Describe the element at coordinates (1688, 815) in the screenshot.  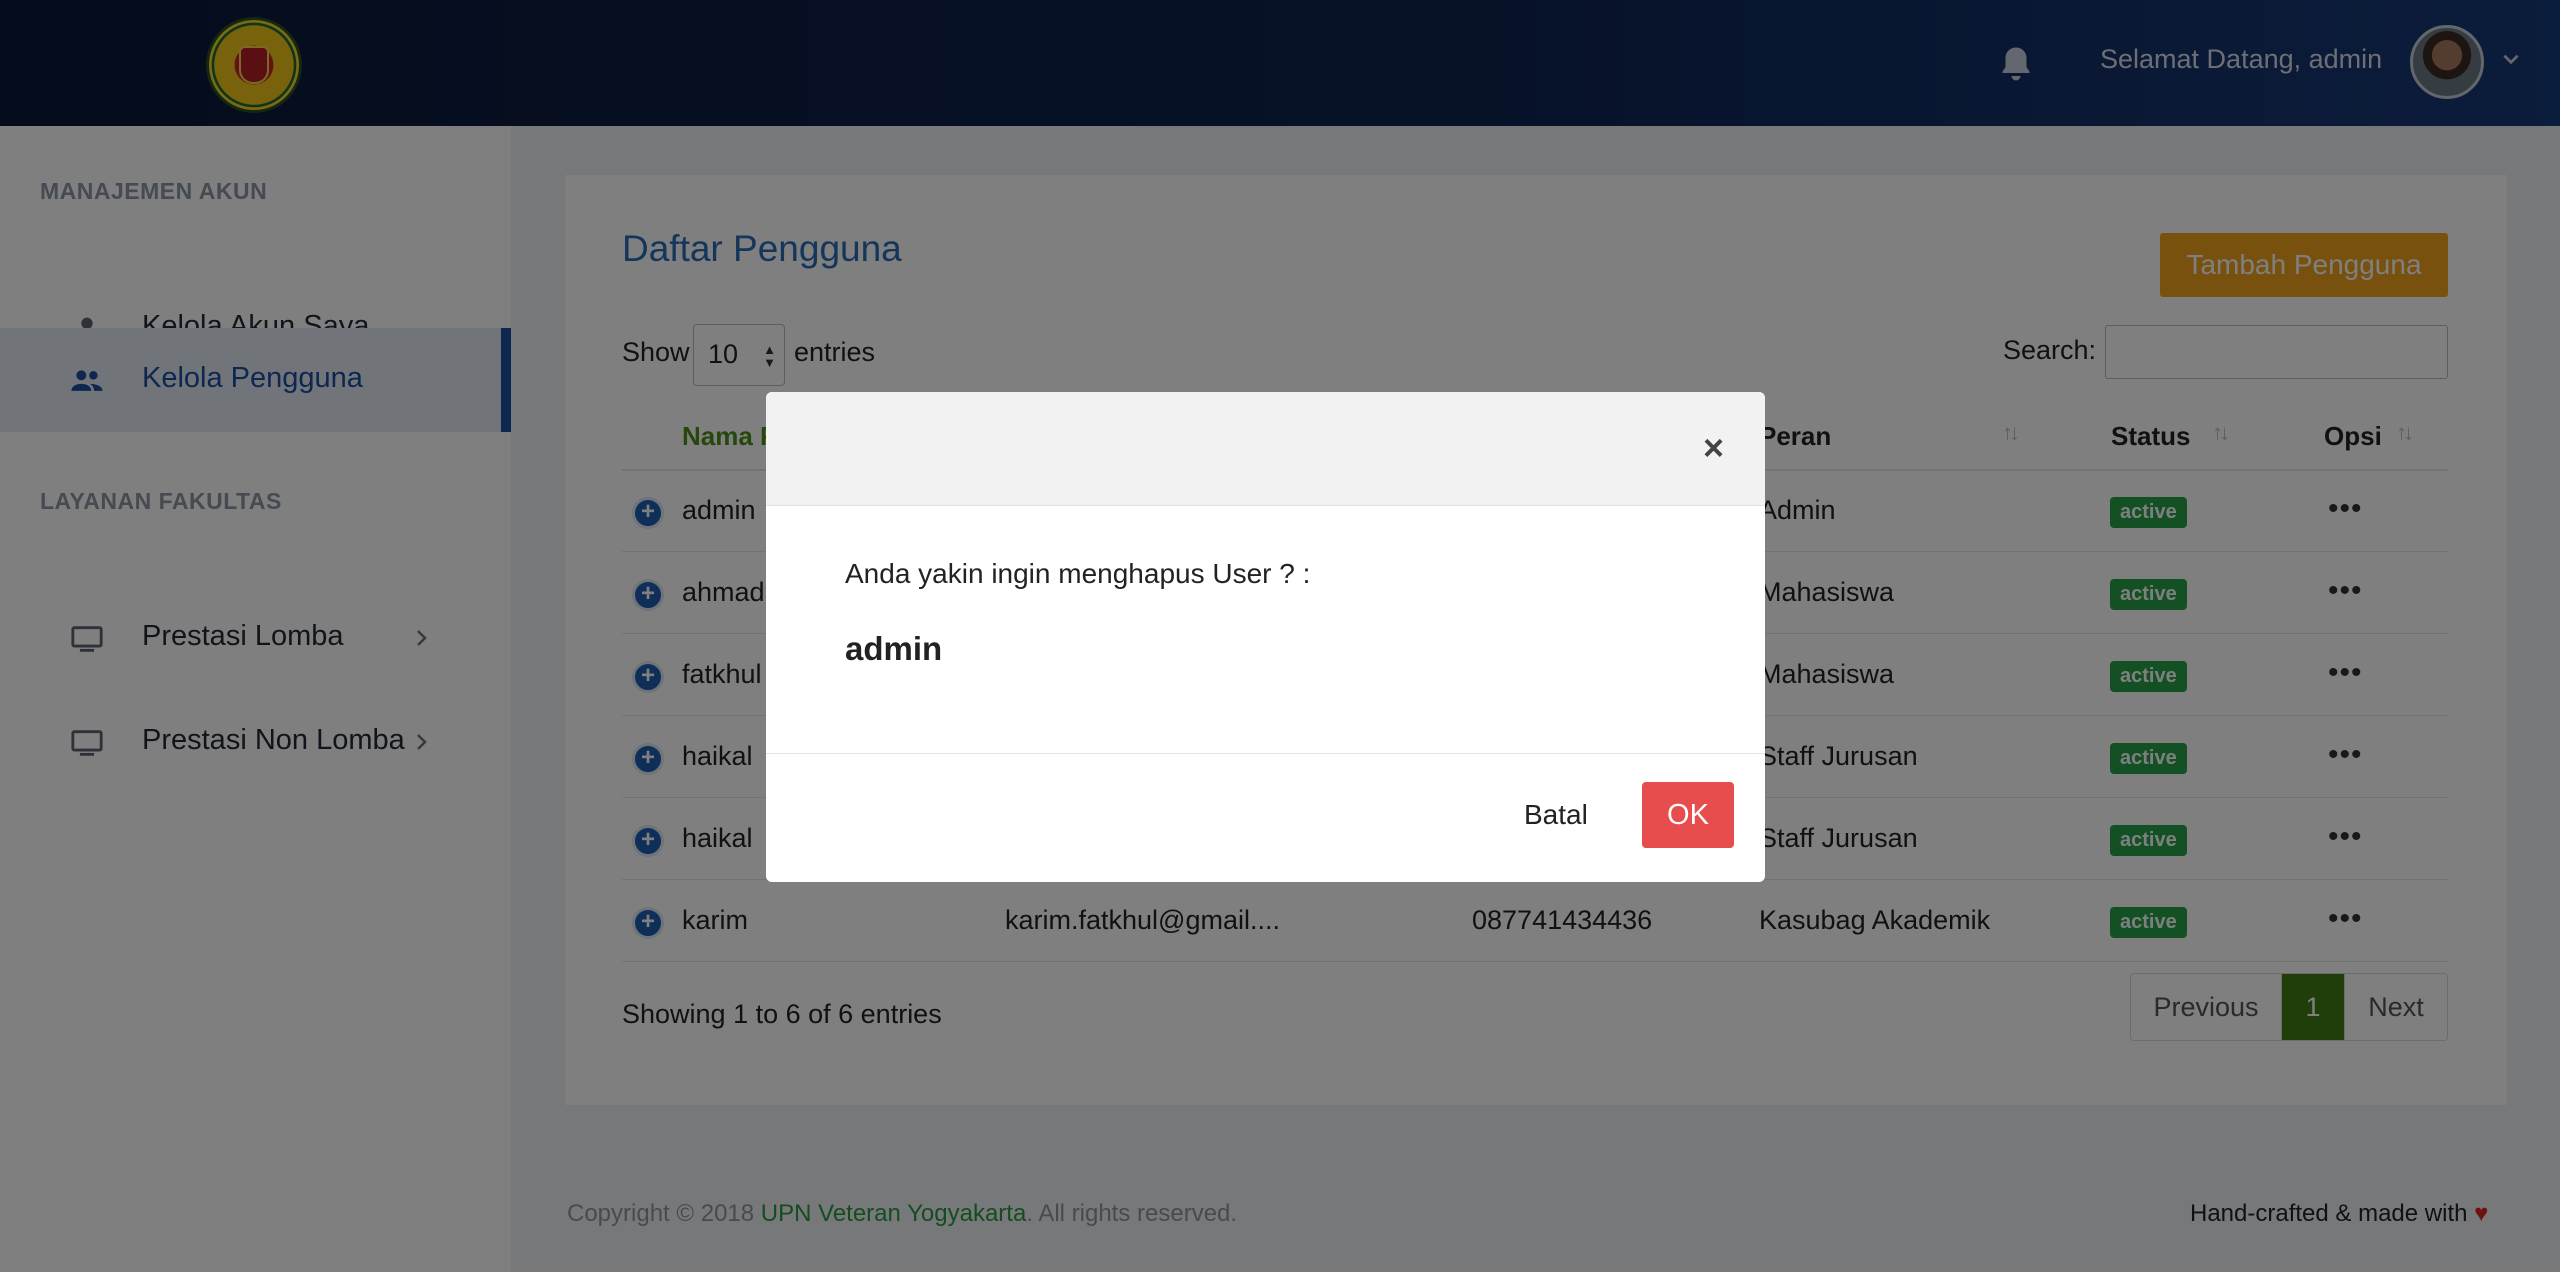
I see `ok-button: OK` at that location.